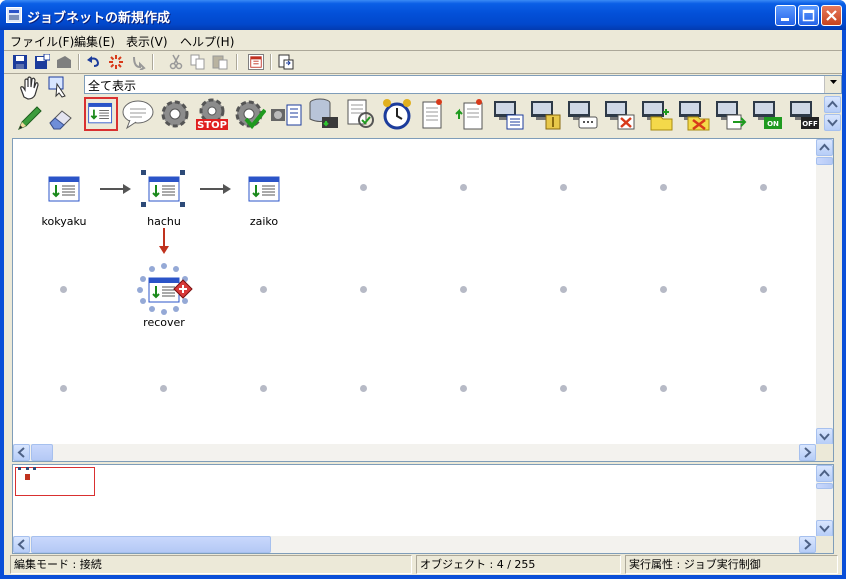 The height and width of the screenshot is (579, 846). Describe the element at coordinates (824, 161) in the screenshot. I see `canvas-vertical-thumb` at that location.